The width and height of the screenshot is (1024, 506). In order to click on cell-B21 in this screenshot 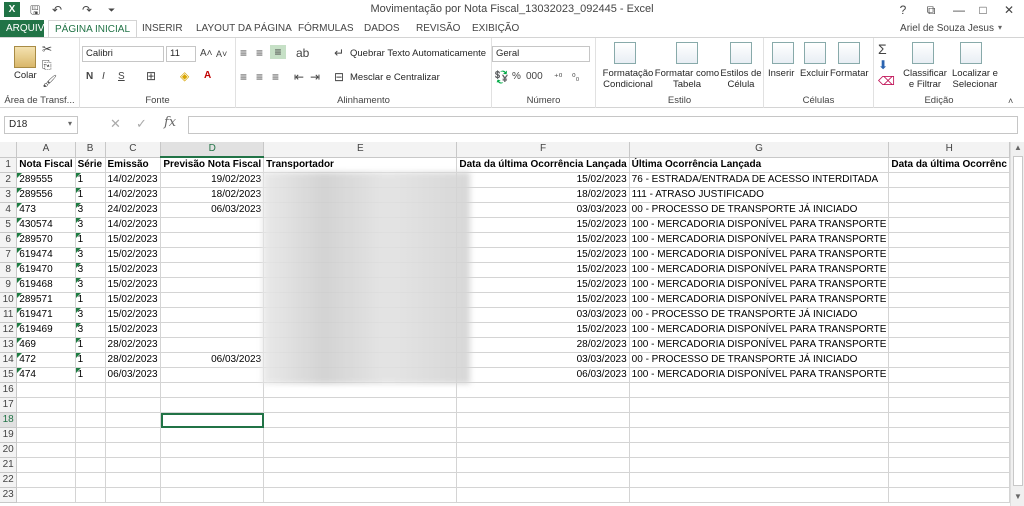, I will do `click(90, 465)`.